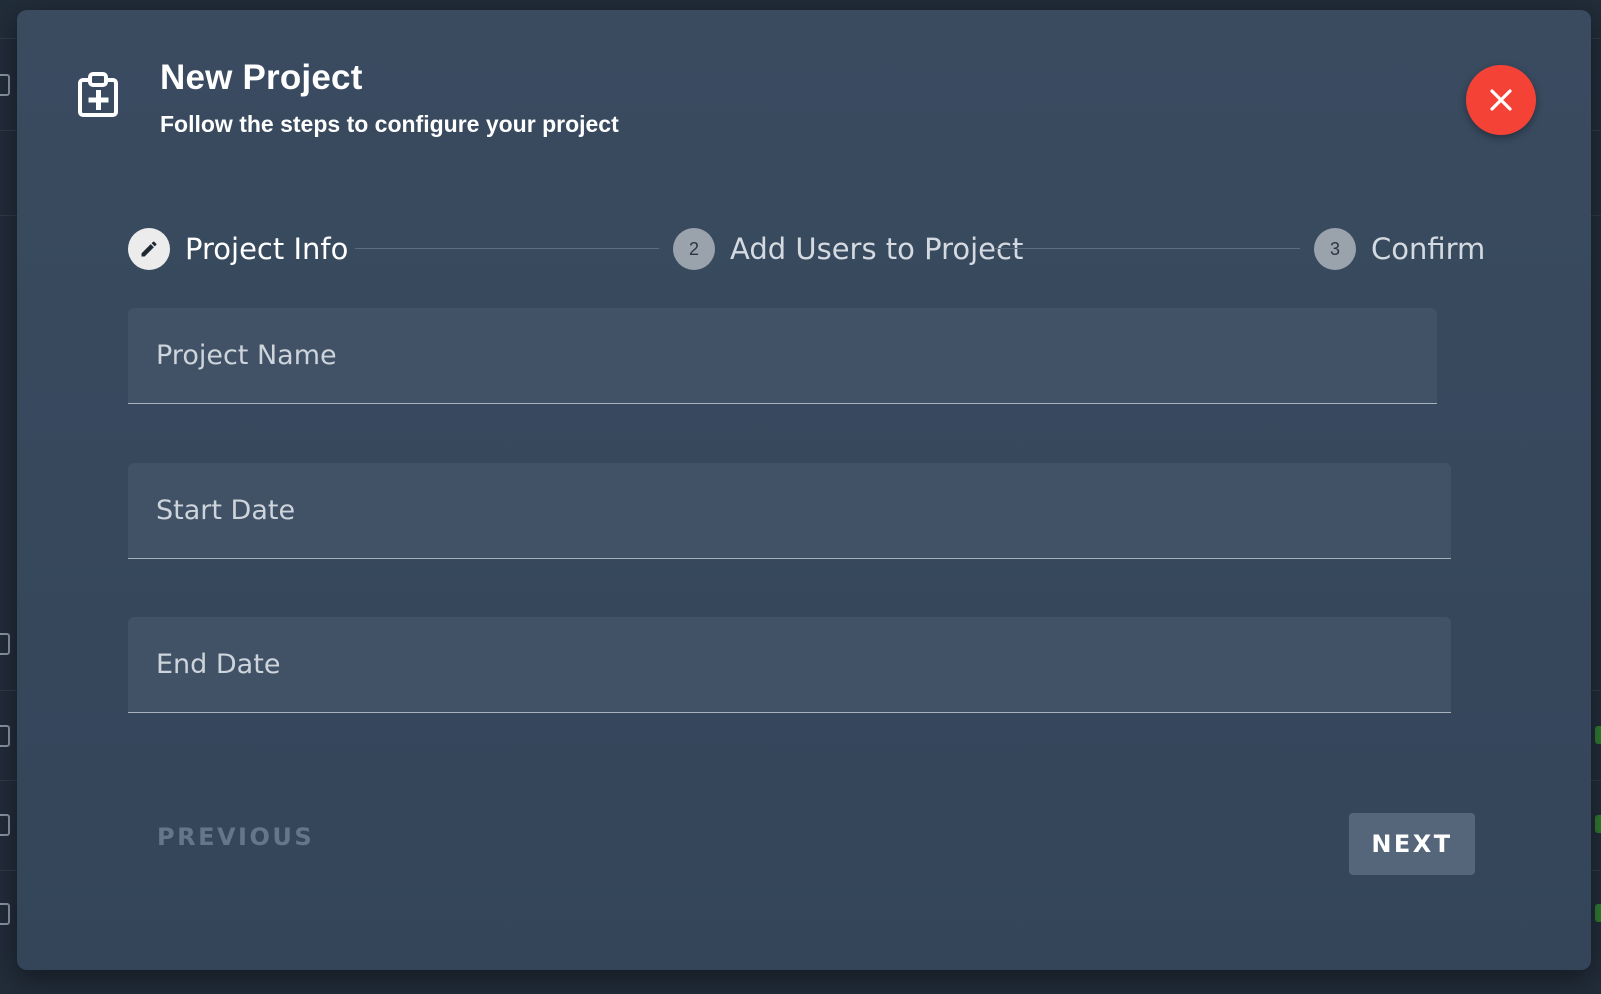 The image size is (1601, 994). I want to click on step-add-users: 2 Add Users to Project, so click(848, 249).